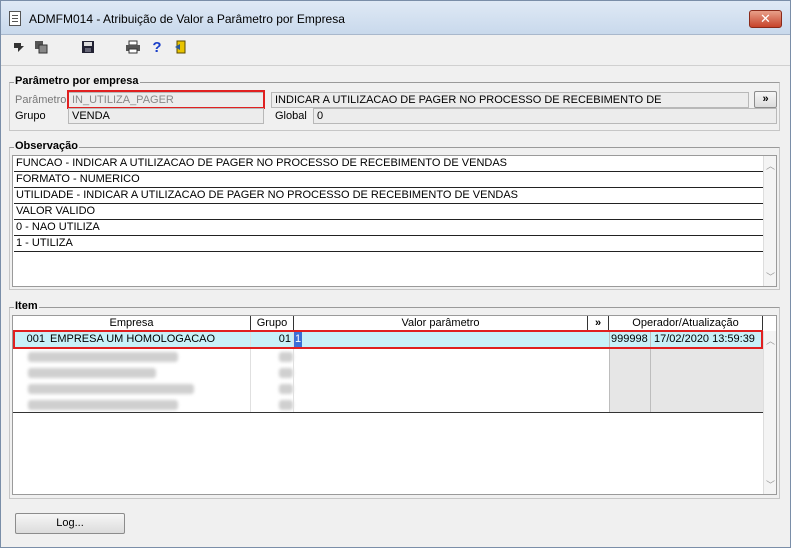  Describe the element at coordinates (77, 81) in the screenshot. I see `parameter-legend: Parâmetro por empresa` at that location.